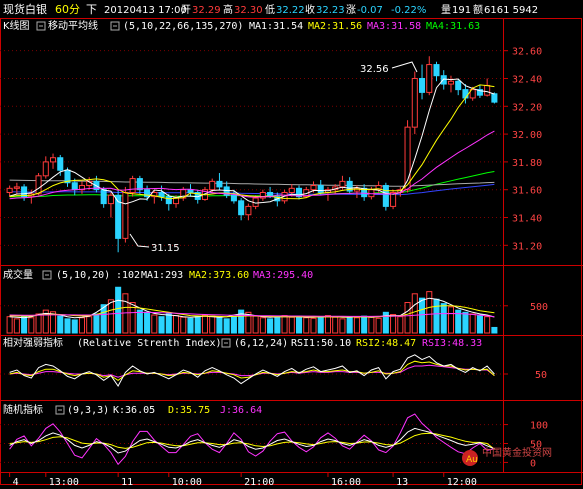 This screenshot has height=489, width=583. What do you see at coordinates (134, 410) in the screenshot?
I see `k-legend: K:36.05` at bounding box center [134, 410].